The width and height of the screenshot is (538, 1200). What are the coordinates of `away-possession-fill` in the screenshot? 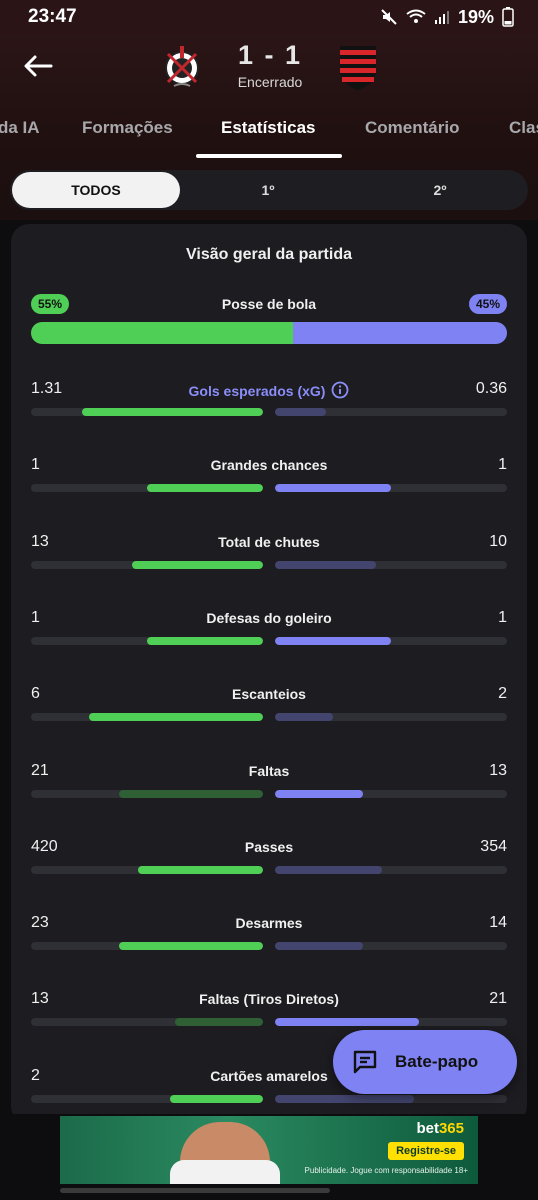 It's located at (399, 333).